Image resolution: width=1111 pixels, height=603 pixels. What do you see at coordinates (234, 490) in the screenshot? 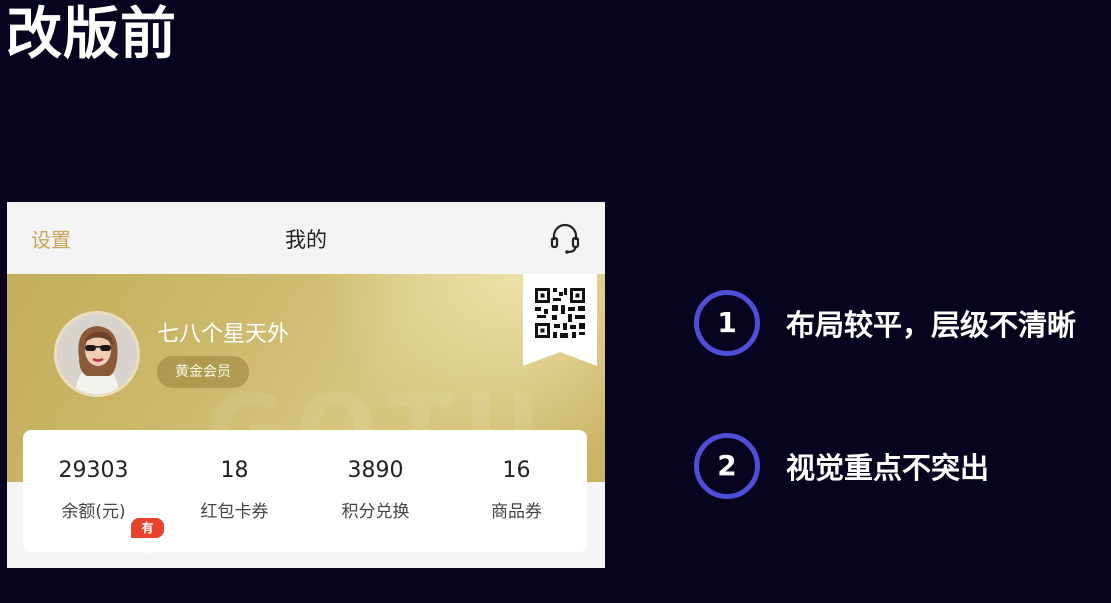
I see `stat-coupons: 18 红包卡券` at bounding box center [234, 490].